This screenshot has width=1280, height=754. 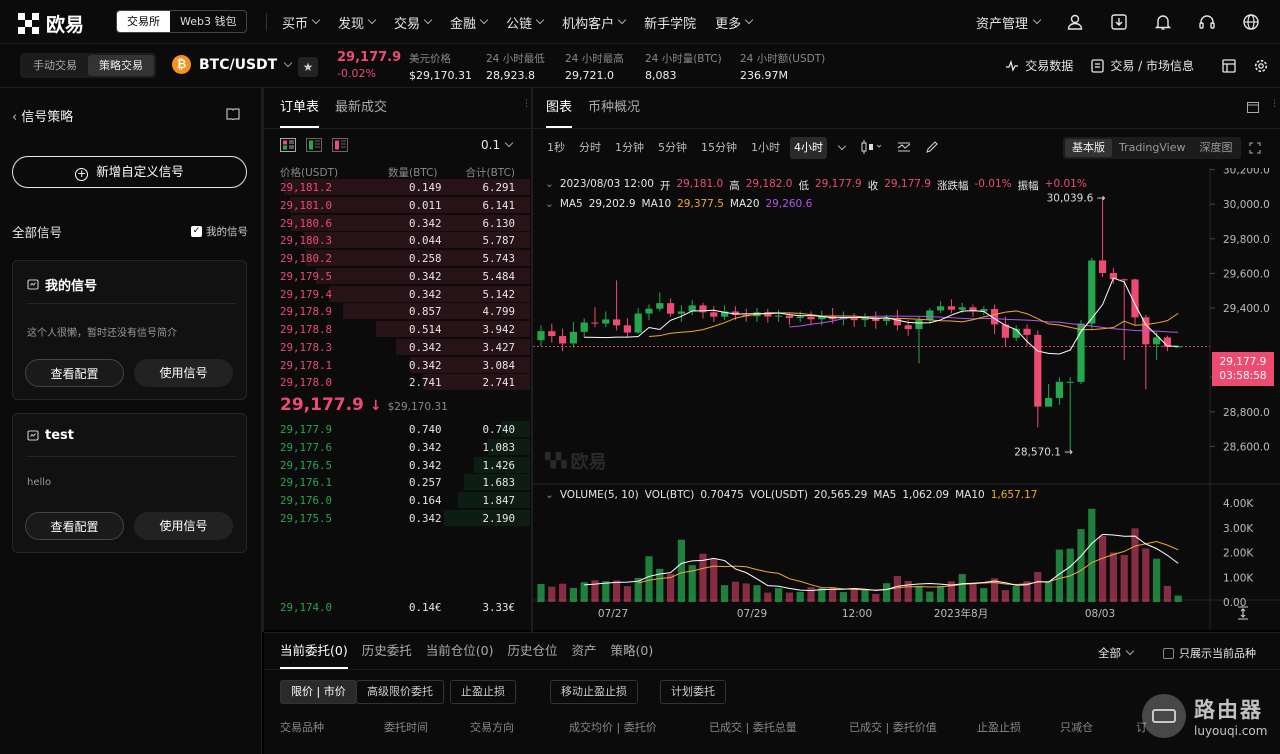 What do you see at coordinates (719, 148) in the screenshot?
I see `interval-4: 15分钟` at bounding box center [719, 148].